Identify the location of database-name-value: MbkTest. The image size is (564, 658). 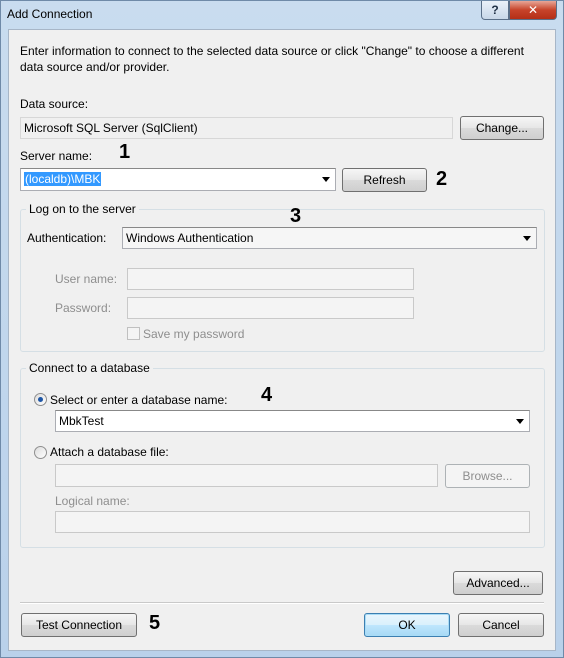
(81, 421).